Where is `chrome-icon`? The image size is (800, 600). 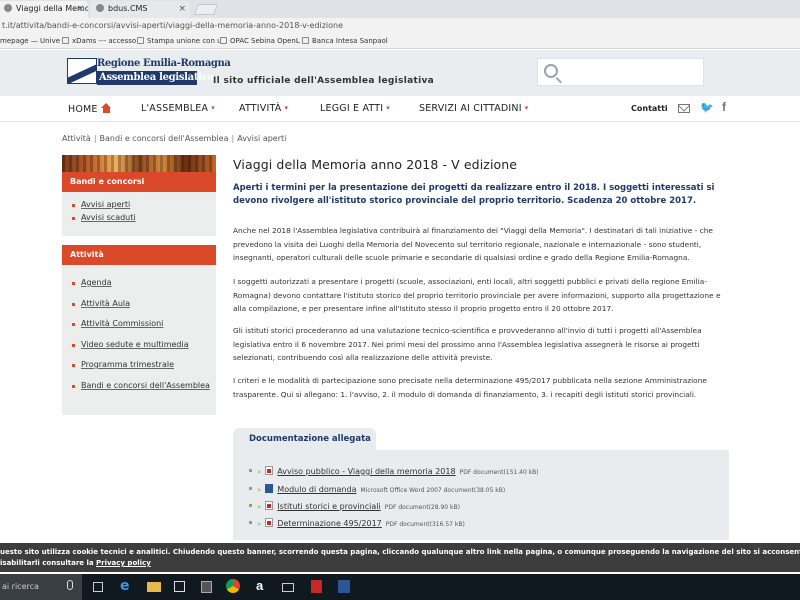 chrome-icon is located at coordinates (233, 586).